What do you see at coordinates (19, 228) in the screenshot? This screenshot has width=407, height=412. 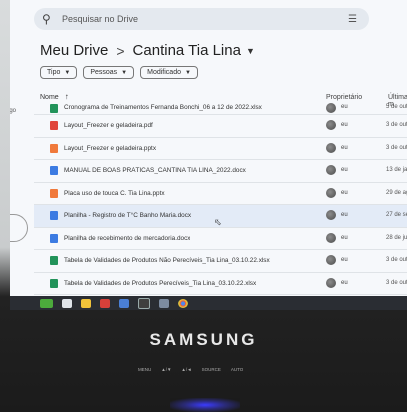 I see `sidebar-fragment-button` at bounding box center [19, 228].